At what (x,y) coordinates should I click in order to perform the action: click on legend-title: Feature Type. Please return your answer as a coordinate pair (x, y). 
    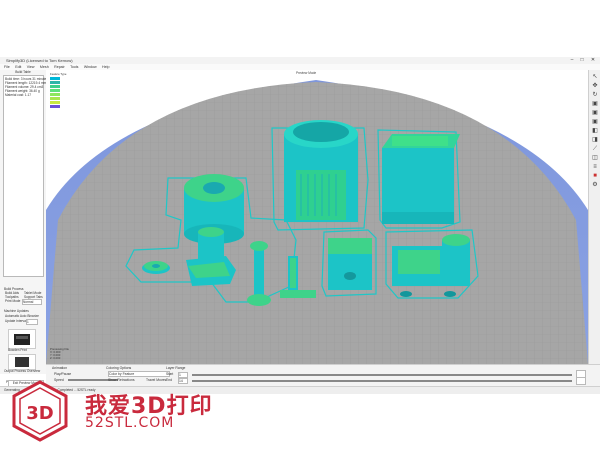
    Looking at the image, I should click on (58, 74).